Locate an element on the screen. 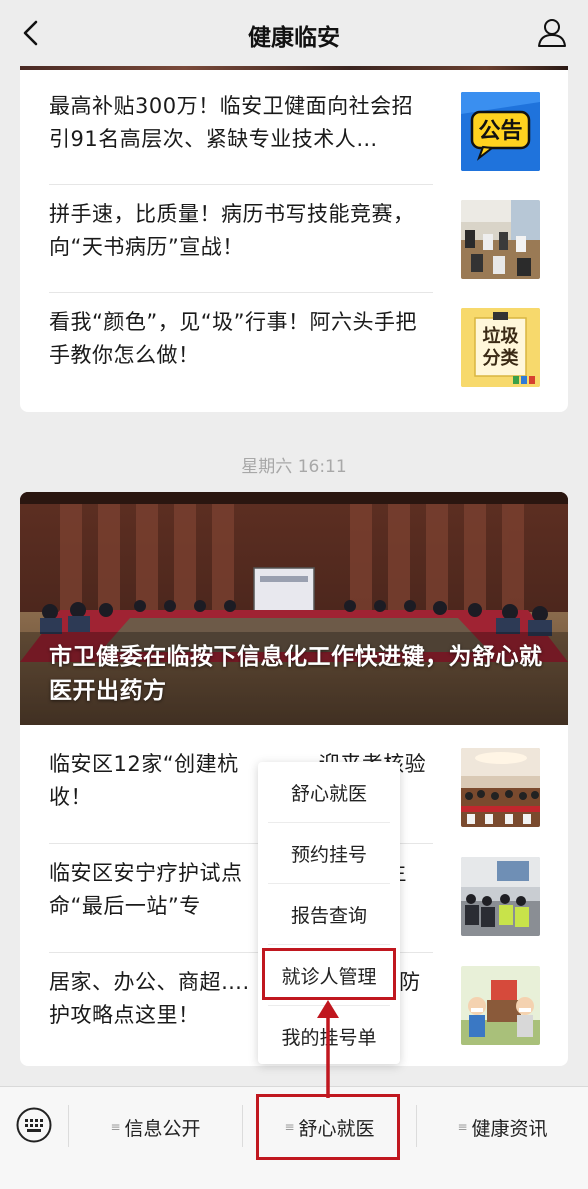 This screenshot has height=1189, width=588. announcement-thumbnail-image: 公告 is located at coordinates (500, 131).